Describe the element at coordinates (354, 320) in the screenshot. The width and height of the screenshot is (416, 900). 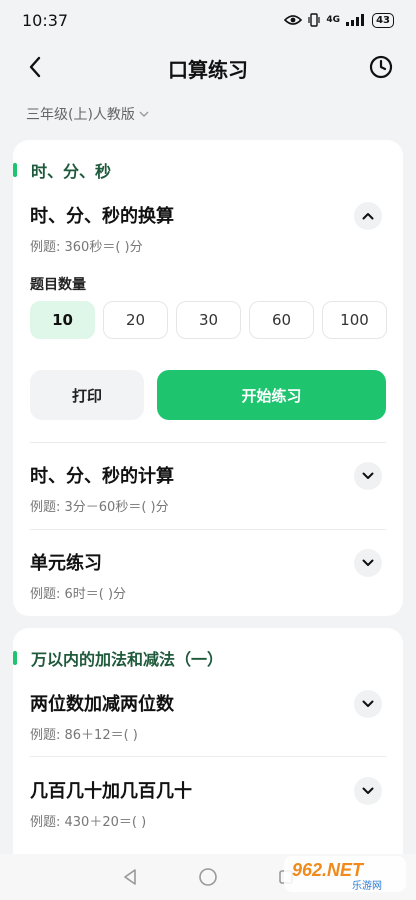
I see `quantity-option-100: 100` at that location.